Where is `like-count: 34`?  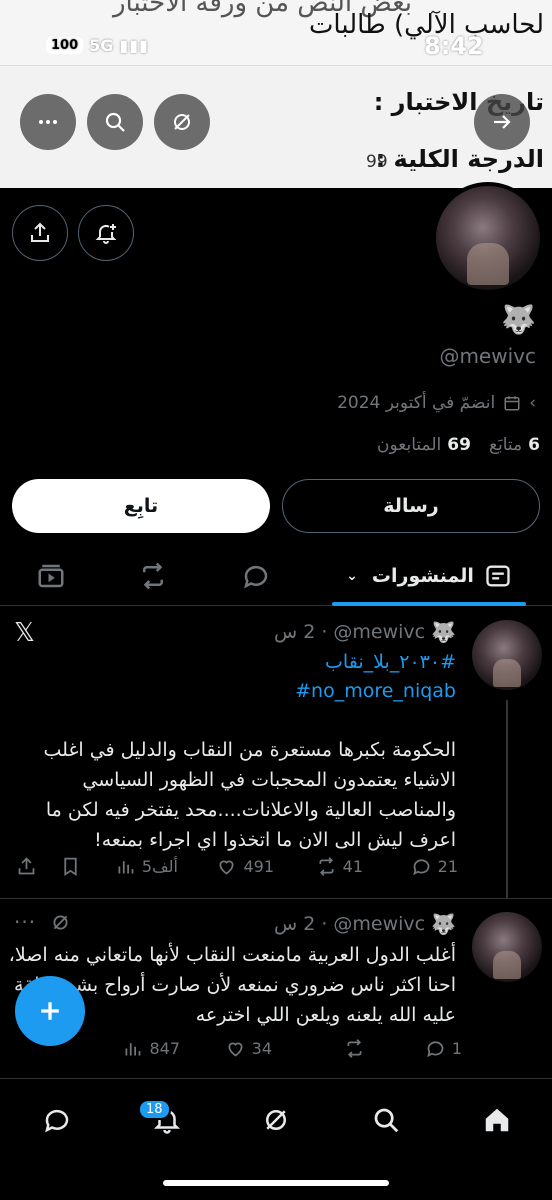
like-count: 34 is located at coordinates (261, 1048).